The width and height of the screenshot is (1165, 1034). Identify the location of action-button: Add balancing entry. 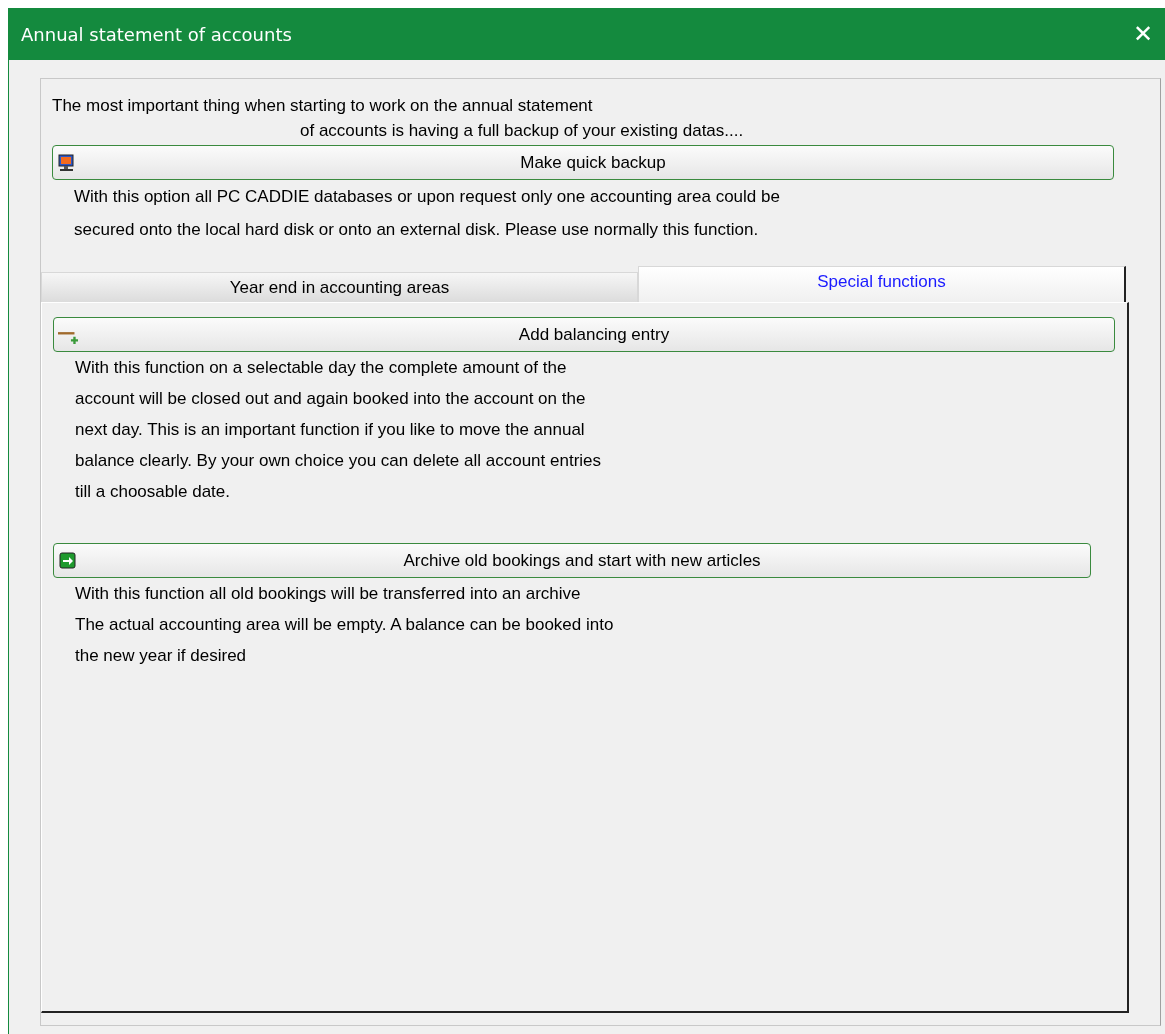
(584, 334).